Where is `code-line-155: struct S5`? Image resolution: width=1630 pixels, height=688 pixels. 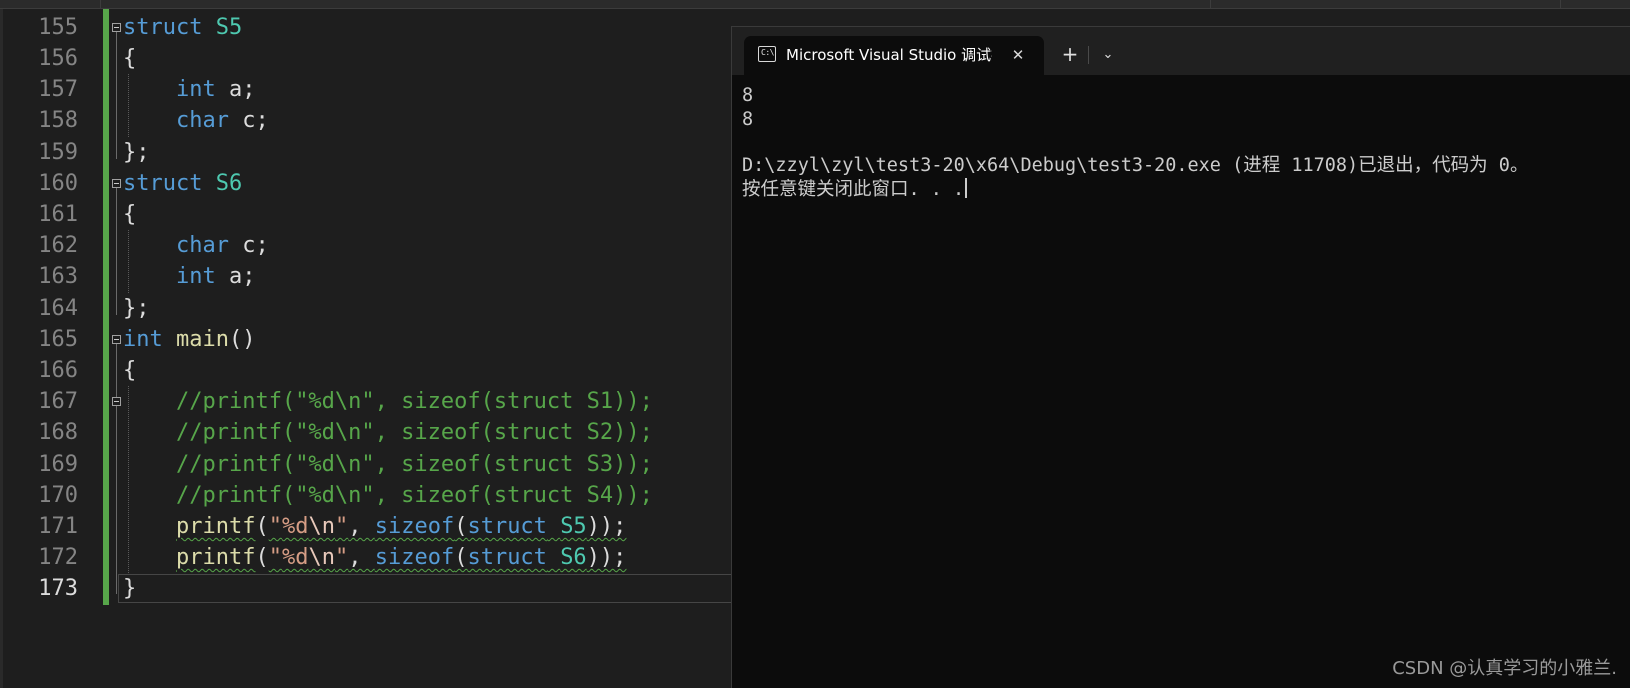
code-line-155: struct S5 is located at coordinates (182, 27).